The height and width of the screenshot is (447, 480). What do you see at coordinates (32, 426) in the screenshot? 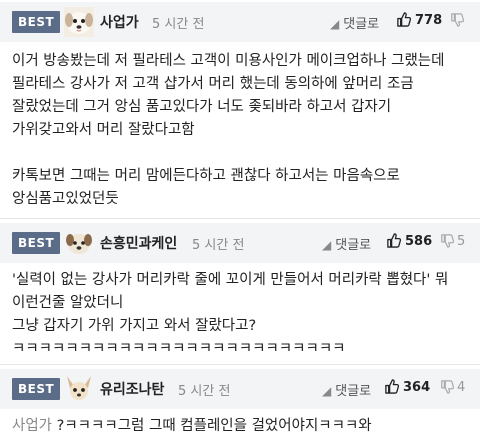
I see `mention-link: 사업가` at bounding box center [32, 426].